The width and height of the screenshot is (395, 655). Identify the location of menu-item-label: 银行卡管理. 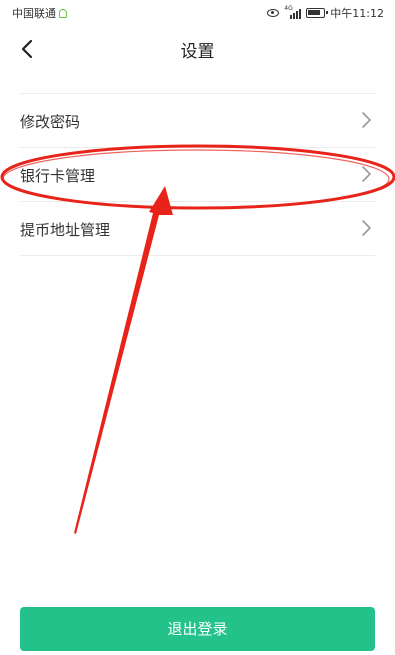
(58, 176).